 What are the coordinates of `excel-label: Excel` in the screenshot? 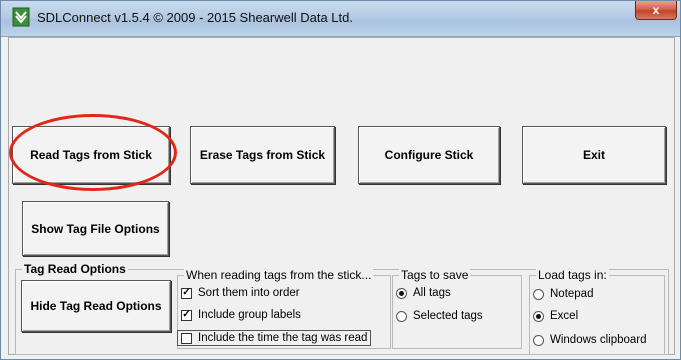 It's located at (564, 316).